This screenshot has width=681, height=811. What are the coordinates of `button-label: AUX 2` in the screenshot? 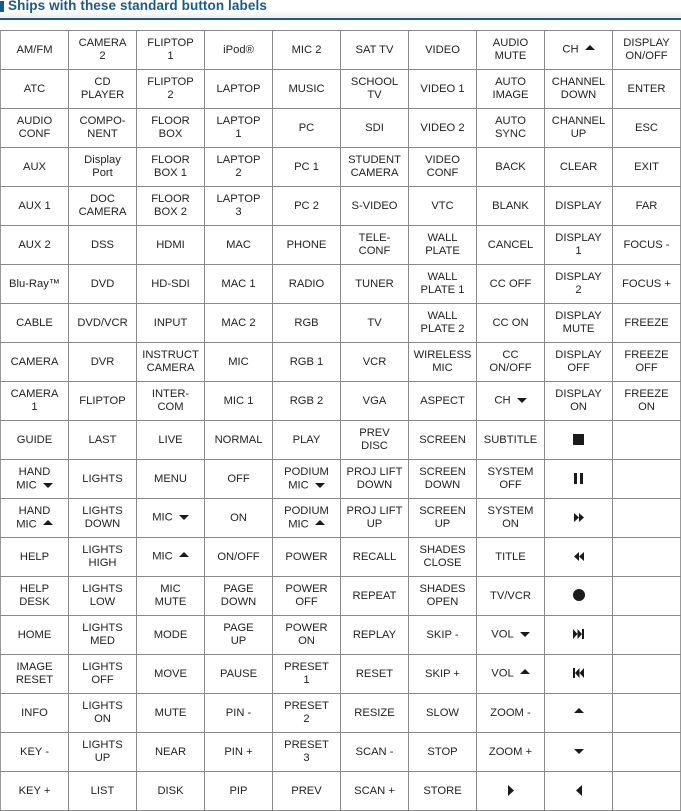 It's located at (34, 244).